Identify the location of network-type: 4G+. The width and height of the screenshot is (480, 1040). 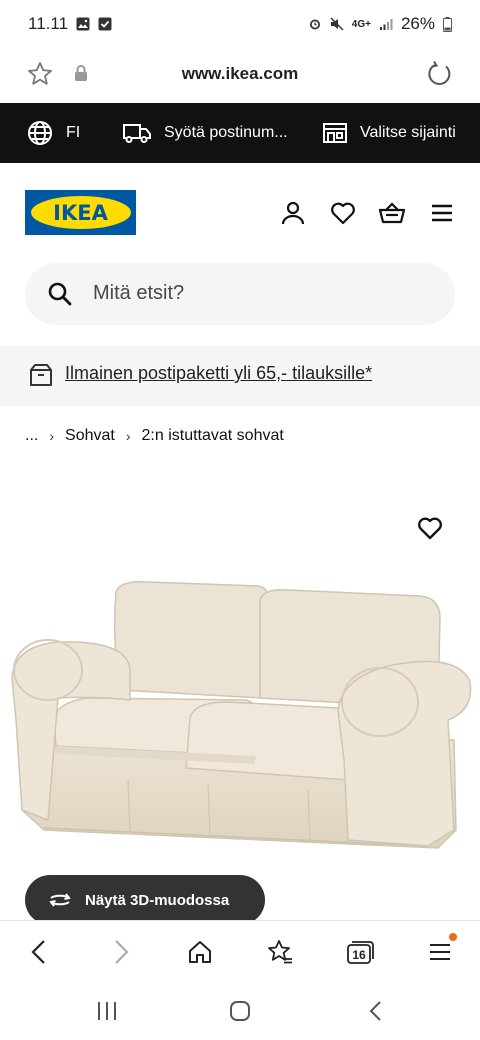
(361, 24).